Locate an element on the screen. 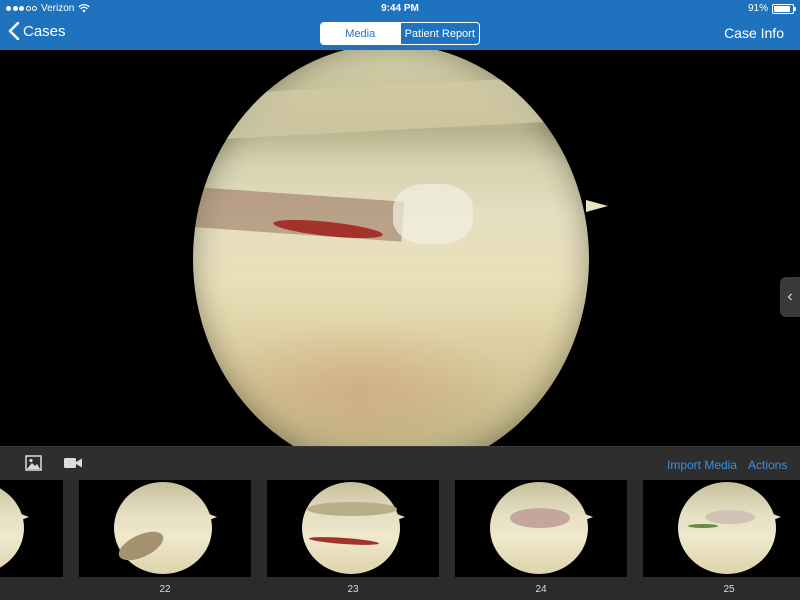 The height and width of the screenshot is (600, 800). chevron-left-icon: ‹ is located at coordinates (790, 296).